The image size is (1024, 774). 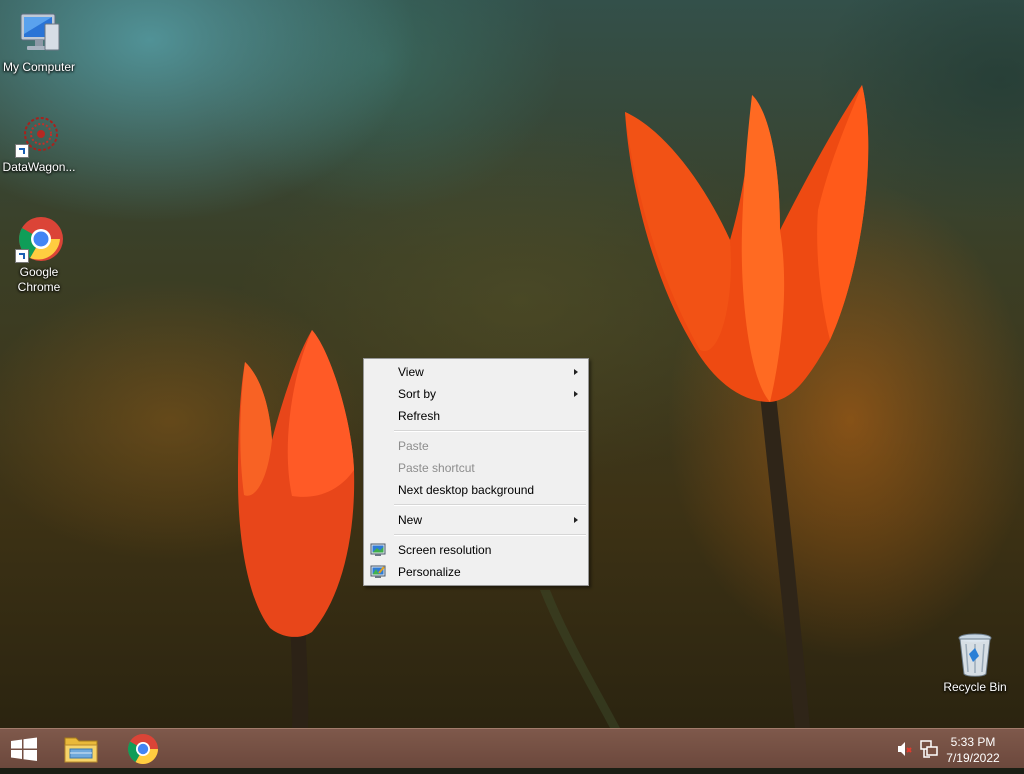 I want to click on start-button, so click(x=24, y=749).